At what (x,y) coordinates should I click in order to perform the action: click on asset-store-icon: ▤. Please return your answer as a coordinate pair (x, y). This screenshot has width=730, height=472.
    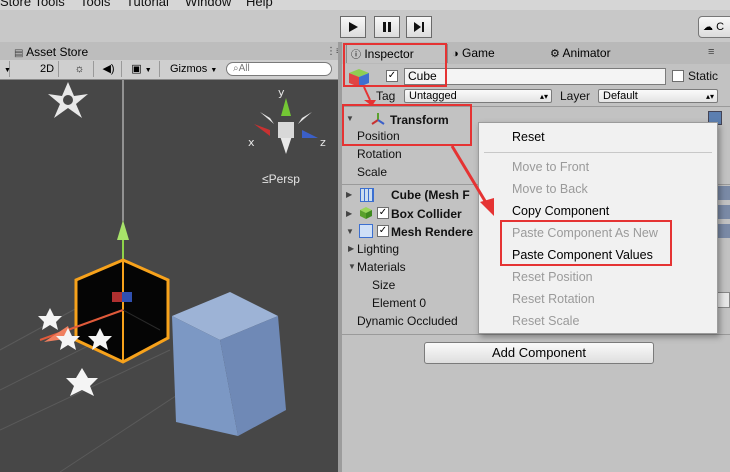
    Looking at the image, I should click on (19, 53).